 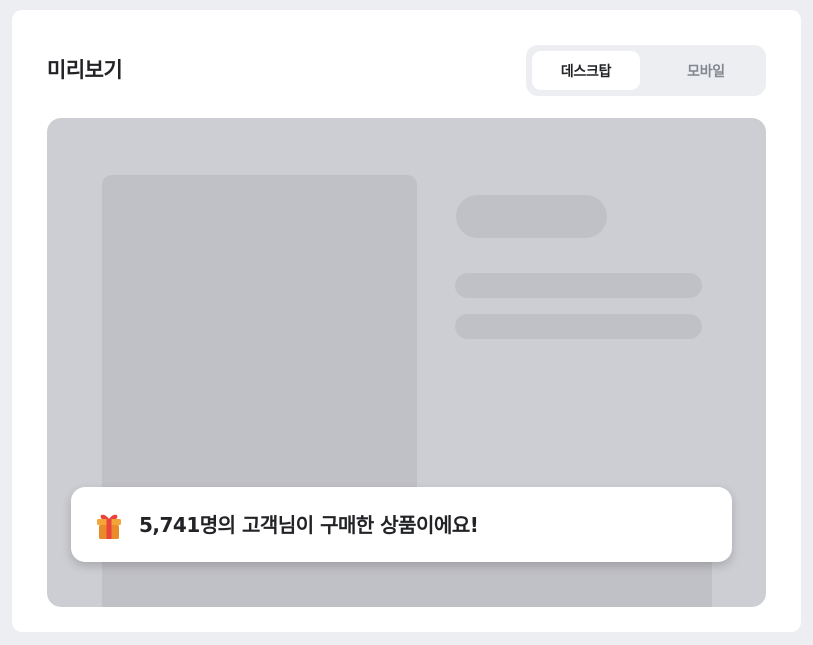 What do you see at coordinates (109, 526) in the screenshot?
I see `gift-icon` at bounding box center [109, 526].